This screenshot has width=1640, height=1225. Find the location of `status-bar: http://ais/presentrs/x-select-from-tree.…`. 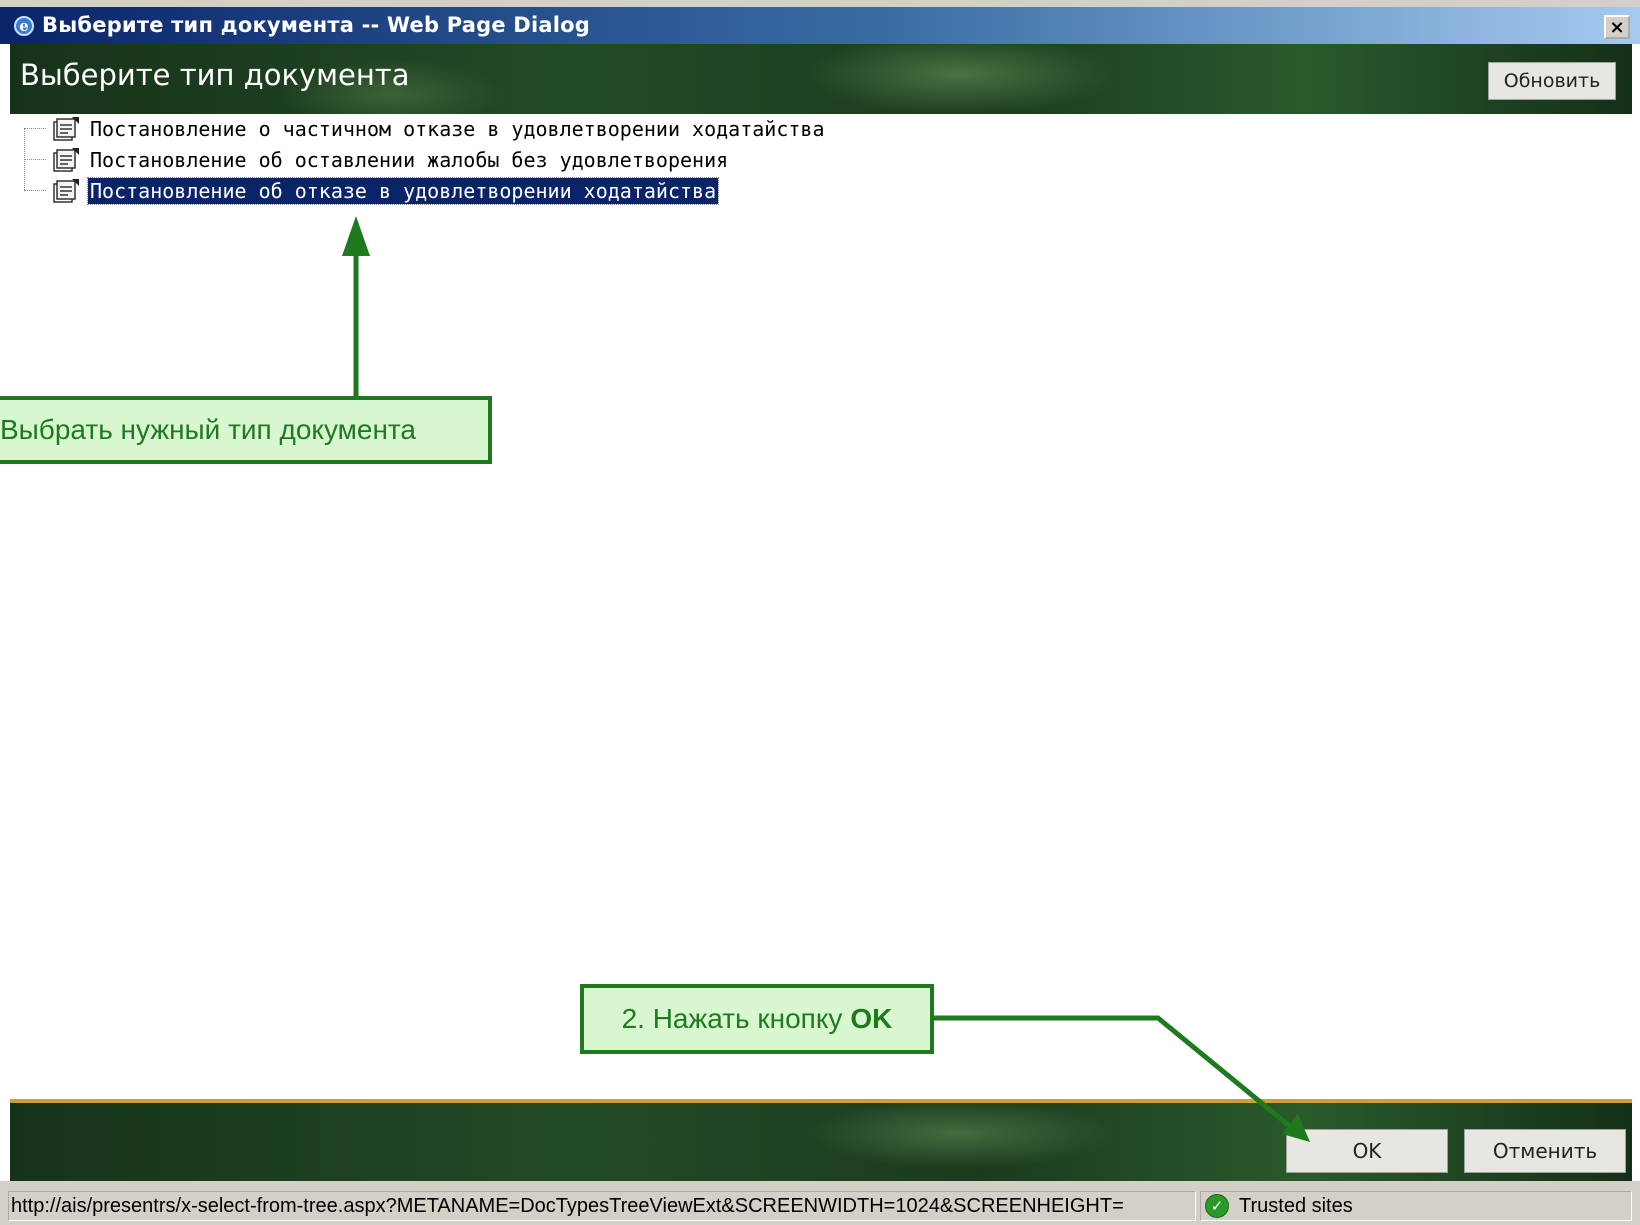

status-bar: http://ais/presentrs/x-select-from-tree.… is located at coordinates (820, 1203).